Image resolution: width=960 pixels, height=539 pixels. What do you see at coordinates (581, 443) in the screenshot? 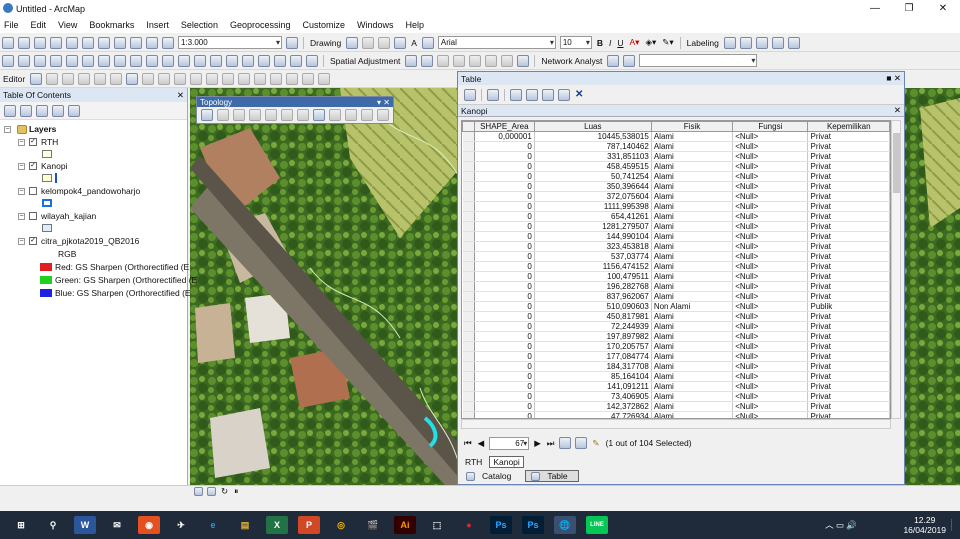
I see `show-selected-records-icon` at bounding box center [581, 443].